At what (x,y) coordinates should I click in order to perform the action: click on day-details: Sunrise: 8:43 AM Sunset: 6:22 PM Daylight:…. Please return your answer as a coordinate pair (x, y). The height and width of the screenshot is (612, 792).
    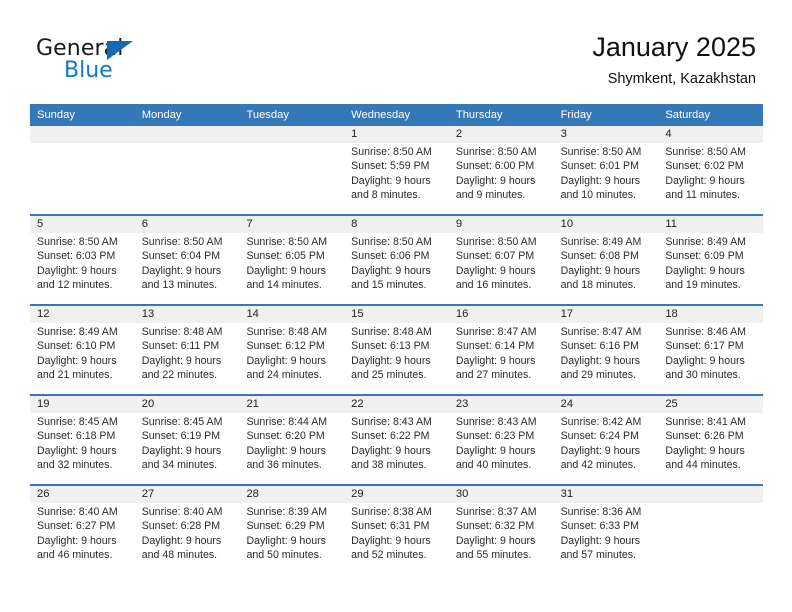
    Looking at the image, I should click on (396, 444).